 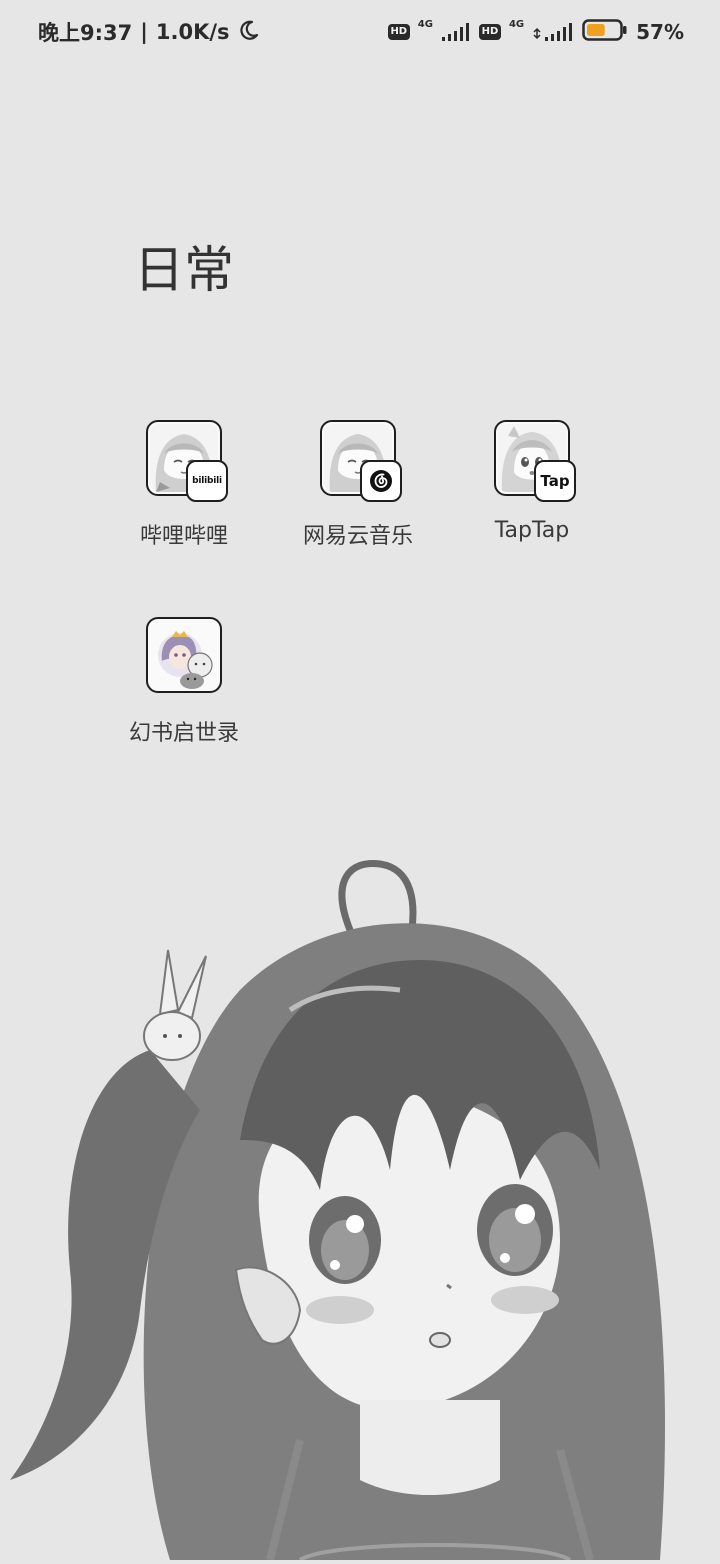 What do you see at coordinates (207, 481) in the screenshot?
I see `bilibili-badge: bilibili` at bounding box center [207, 481].